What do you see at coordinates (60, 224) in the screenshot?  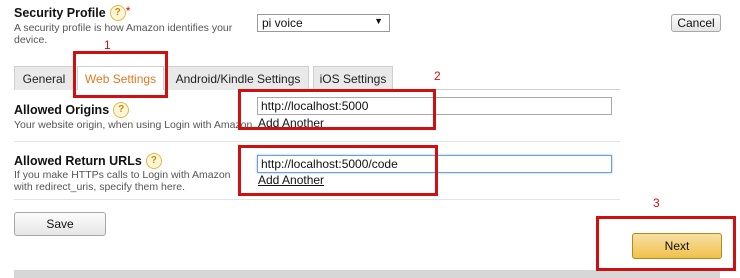 I see `save-button: Save` at bounding box center [60, 224].